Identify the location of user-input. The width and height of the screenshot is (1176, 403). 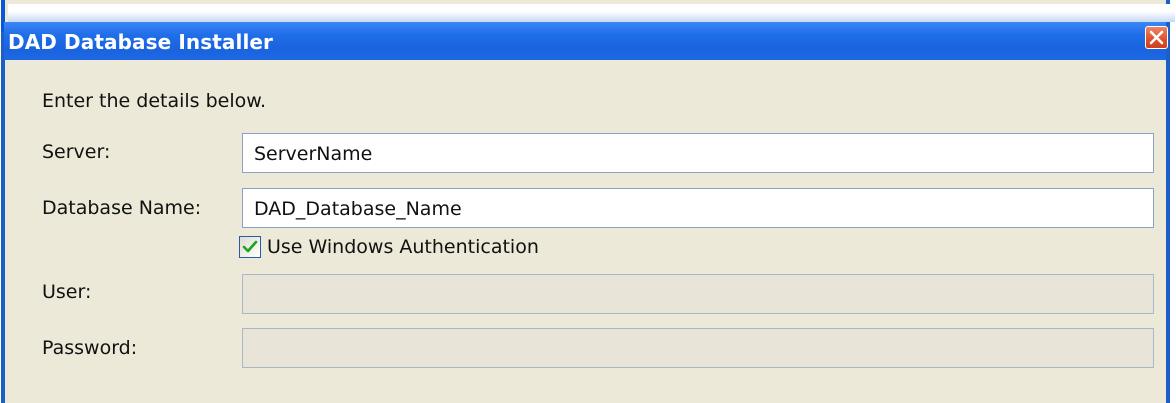
(698, 294).